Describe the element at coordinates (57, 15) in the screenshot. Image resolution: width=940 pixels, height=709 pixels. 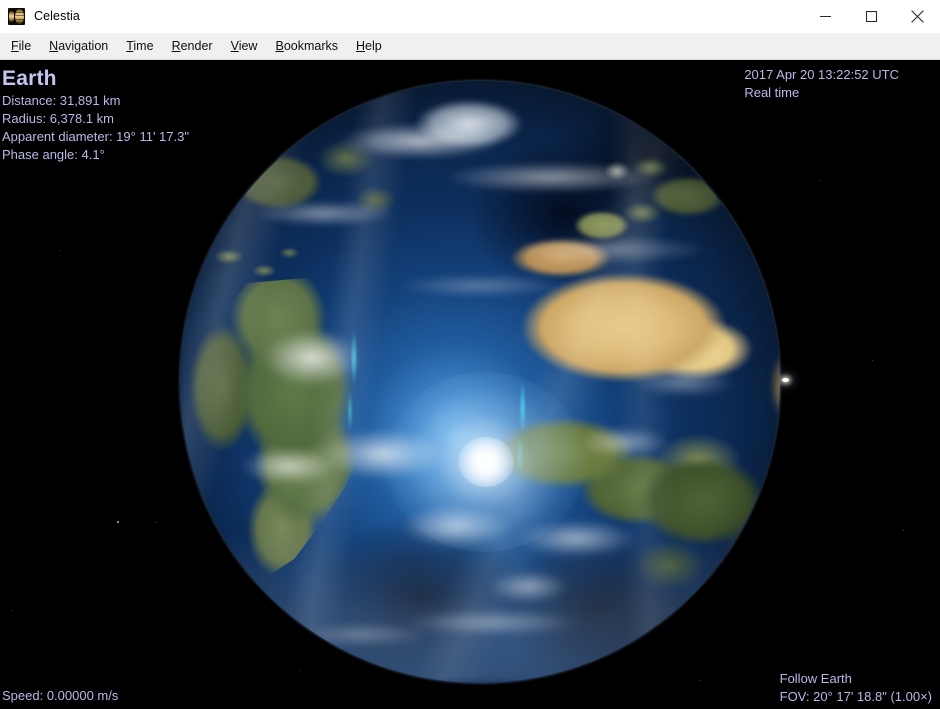
I see `window-title: Celestia` at that location.